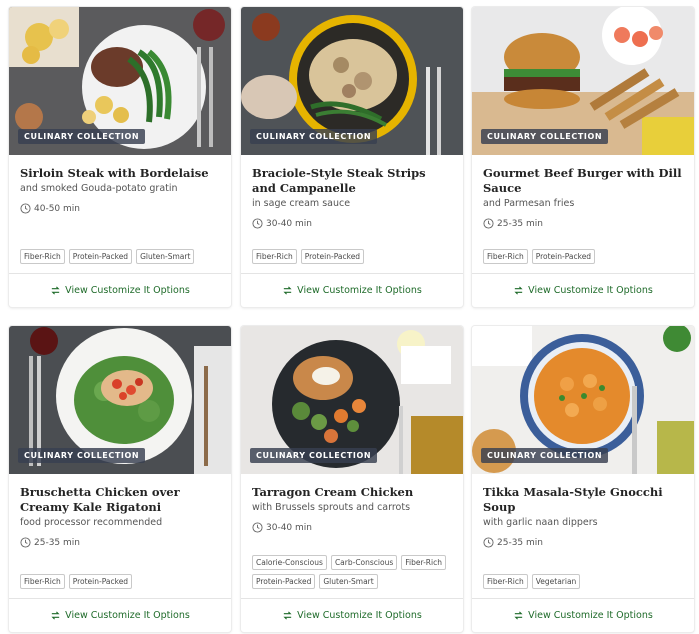 Image resolution: width=699 pixels, height=634 pixels. Describe the element at coordinates (57, 208) in the screenshot. I see `cook-time-label: 40-50 min` at that location.